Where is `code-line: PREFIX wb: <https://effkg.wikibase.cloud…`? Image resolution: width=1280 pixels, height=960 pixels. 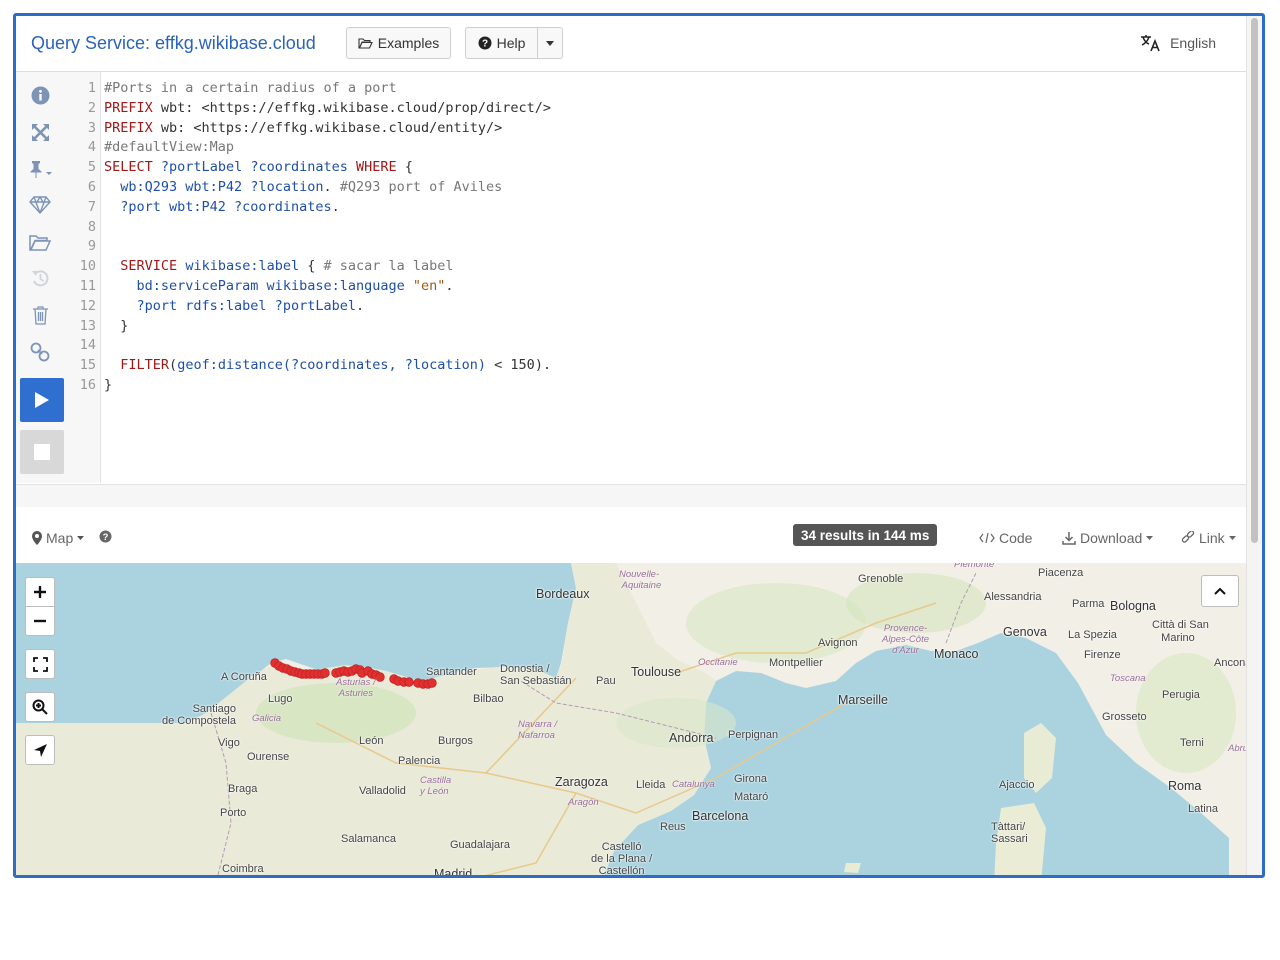
code-line: PREFIX wb: <https://effkg.wikibase.cloud… is located at coordinates (303, 129).